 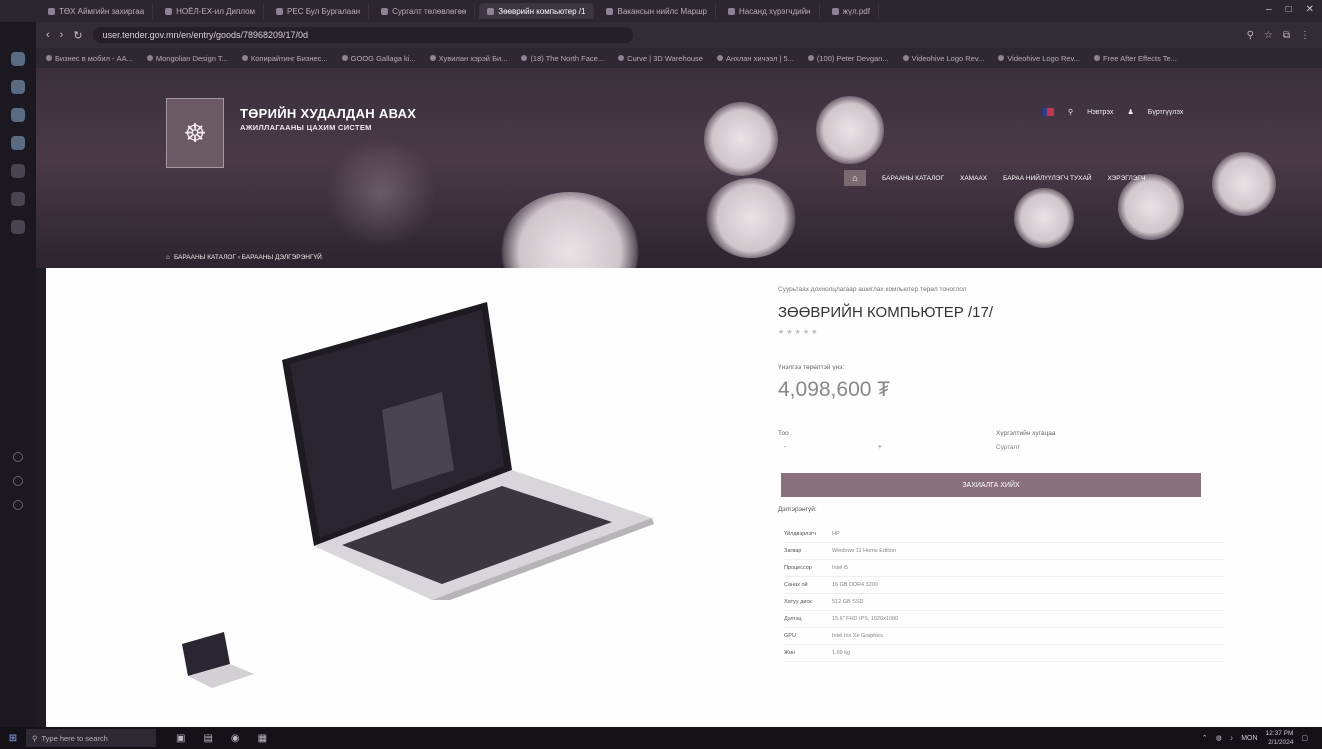 What do you see at coordinates (973, 178) in the screenshot?
I see `nav-about: ХАМААХ` at bounding box center [973, 178].